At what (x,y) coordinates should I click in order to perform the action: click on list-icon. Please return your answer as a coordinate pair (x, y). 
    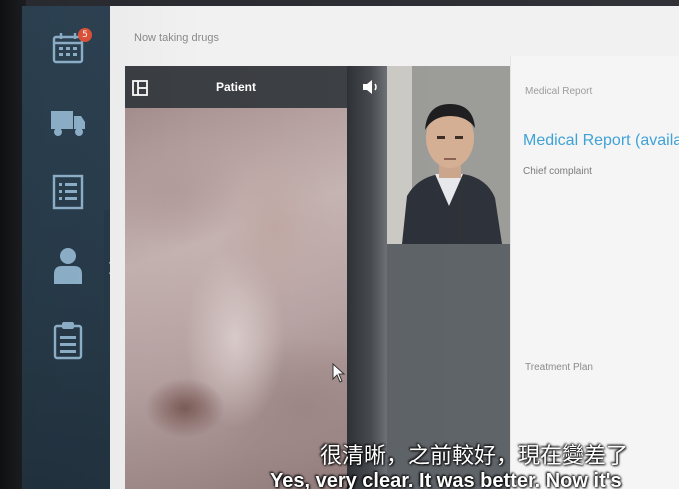
    Looking at the image, I should click on (68, 192).